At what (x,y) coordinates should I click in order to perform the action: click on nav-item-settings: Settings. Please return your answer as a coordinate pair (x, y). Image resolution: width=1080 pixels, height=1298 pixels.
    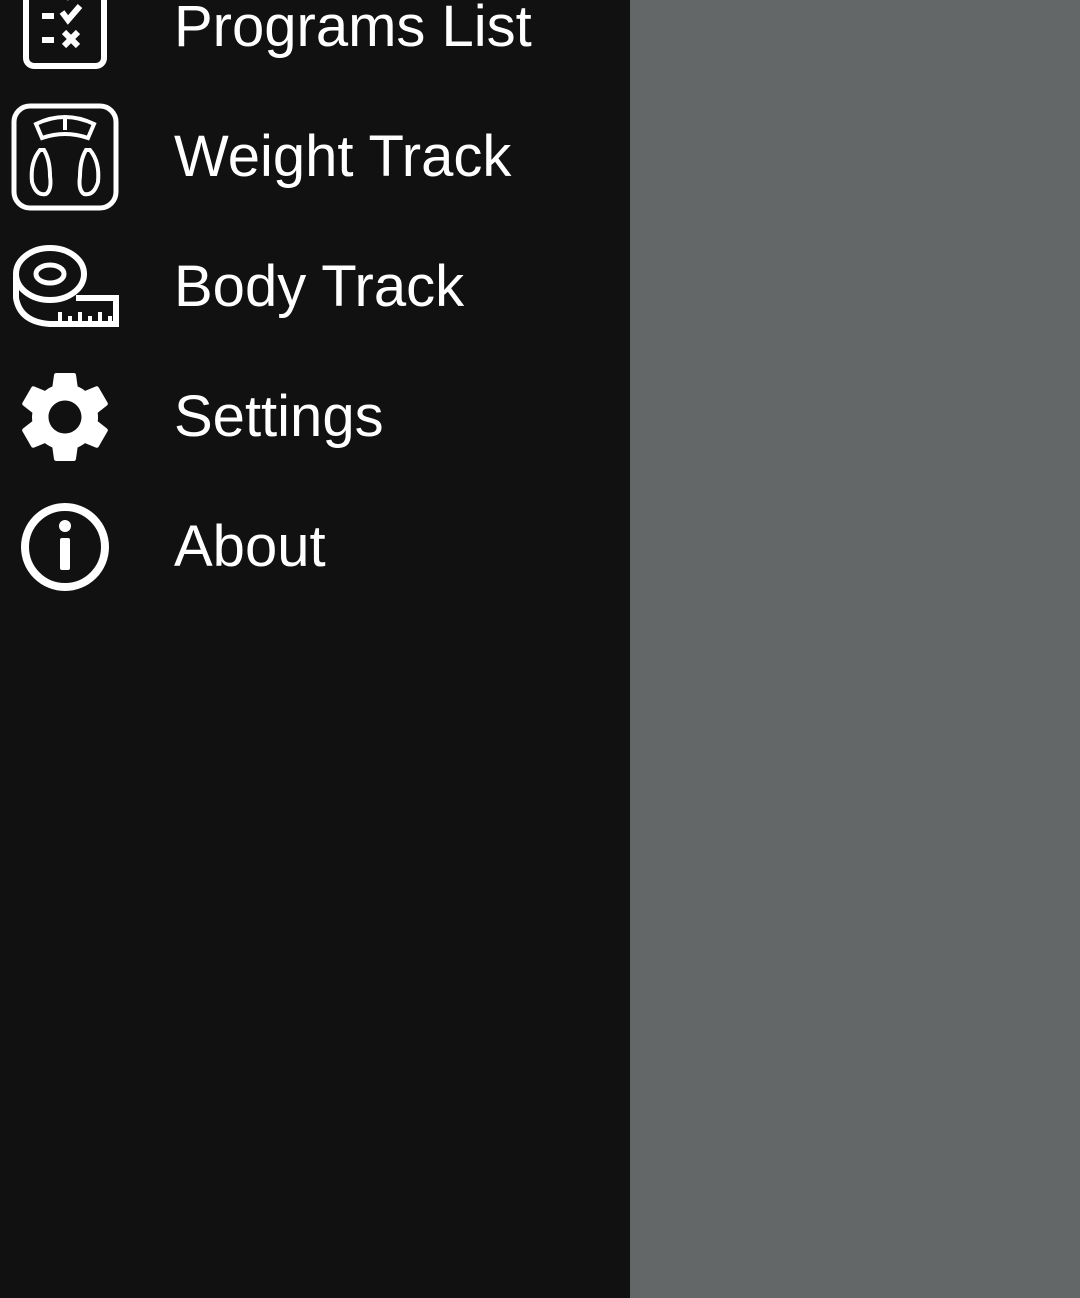
    Looking at the image, I should click on (315, 417).